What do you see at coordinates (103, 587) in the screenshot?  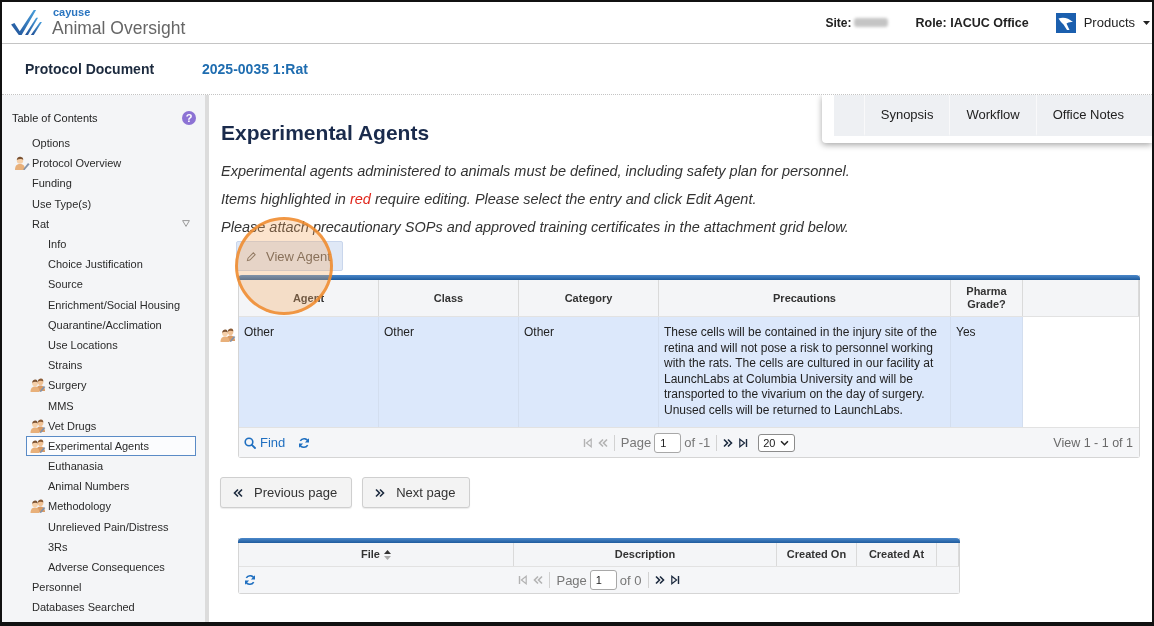 I see `toc-item: Personnel` at bounding box center [103, 587].